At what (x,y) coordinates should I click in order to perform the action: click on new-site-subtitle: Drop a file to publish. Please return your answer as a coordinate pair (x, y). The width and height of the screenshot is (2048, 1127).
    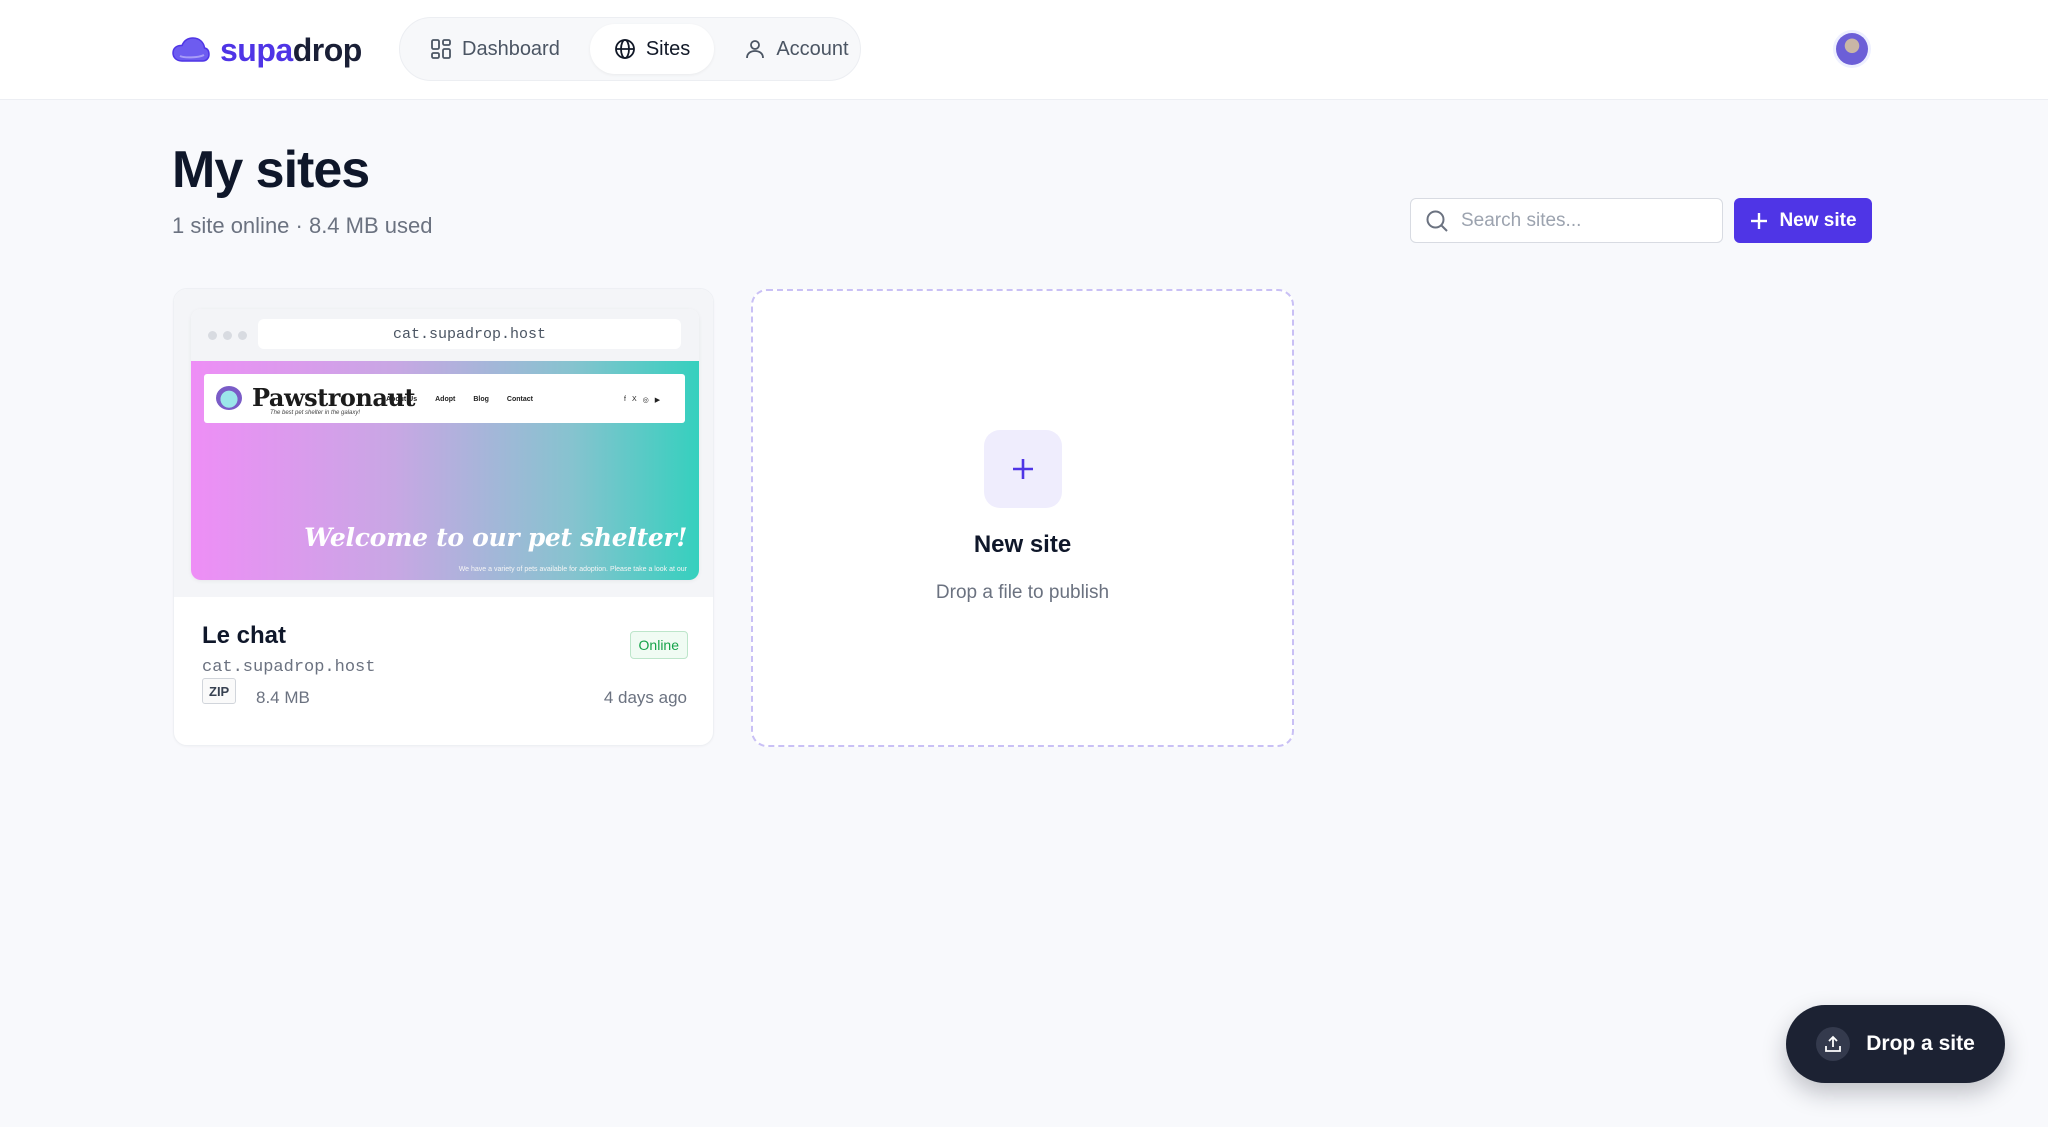
    Looking at the image, I should click on (1022, 592).